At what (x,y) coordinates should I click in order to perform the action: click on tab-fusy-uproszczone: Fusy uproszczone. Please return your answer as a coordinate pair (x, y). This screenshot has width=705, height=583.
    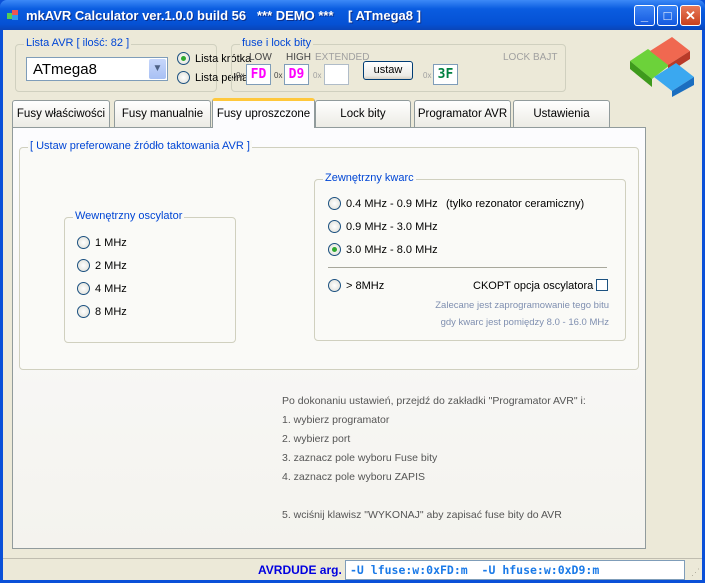
    Looking at the image, I should click on (263, 113).